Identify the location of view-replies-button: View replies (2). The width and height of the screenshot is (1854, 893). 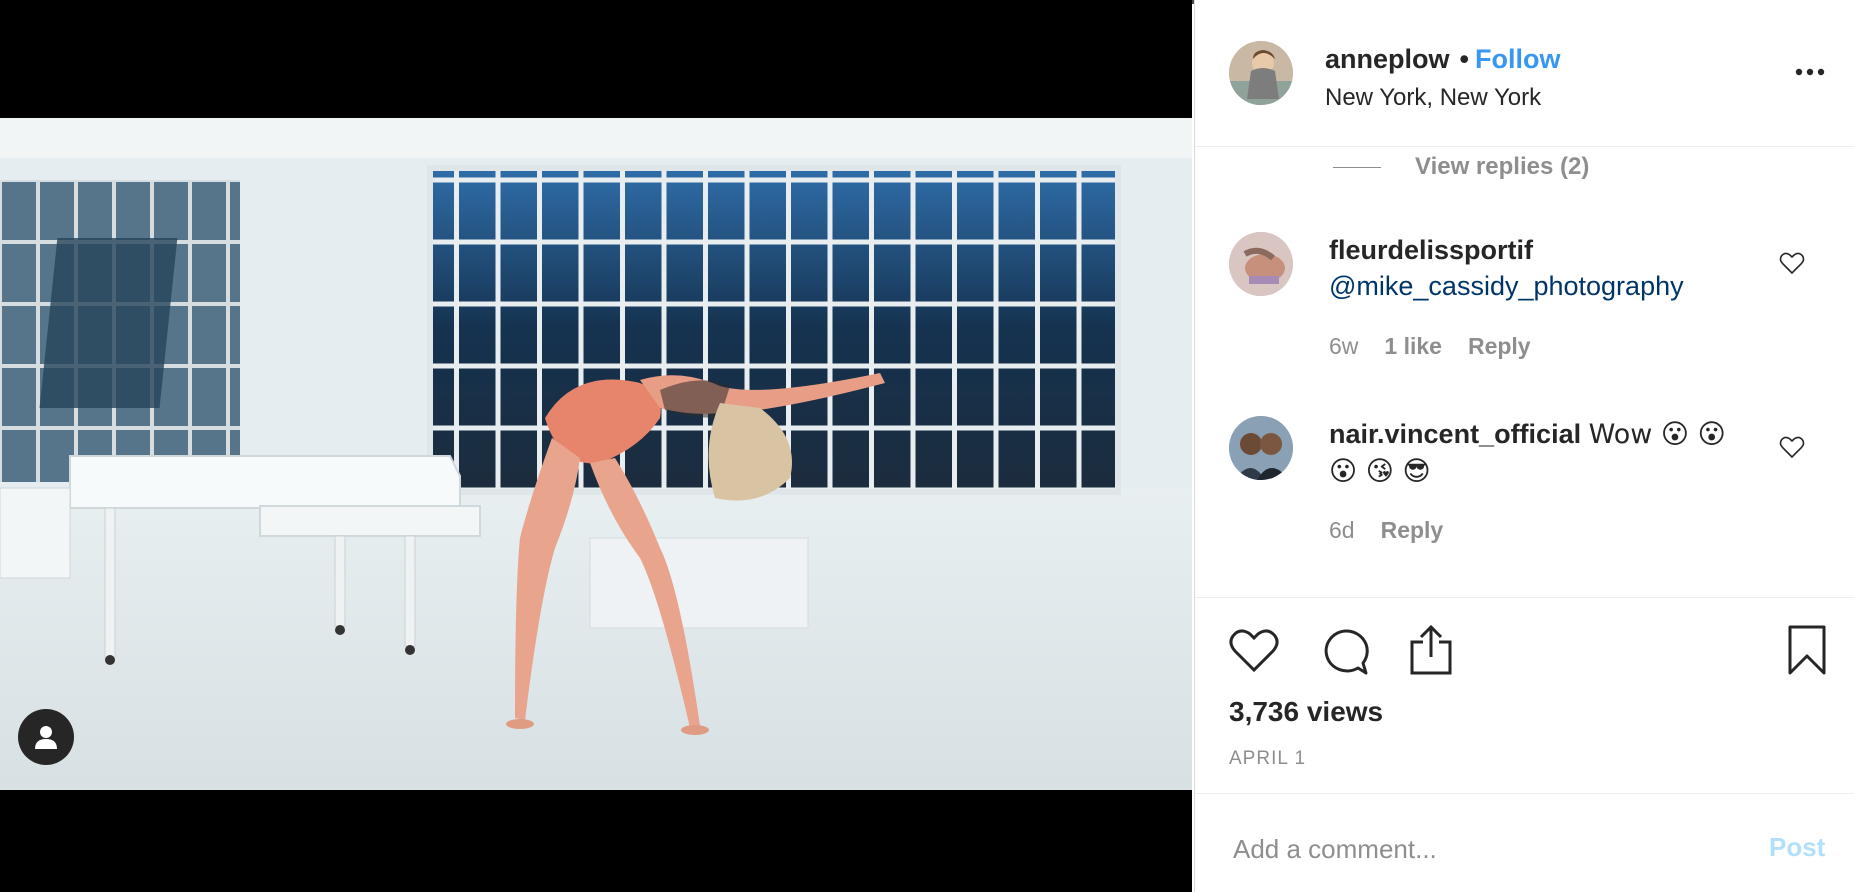
(1461, 167).